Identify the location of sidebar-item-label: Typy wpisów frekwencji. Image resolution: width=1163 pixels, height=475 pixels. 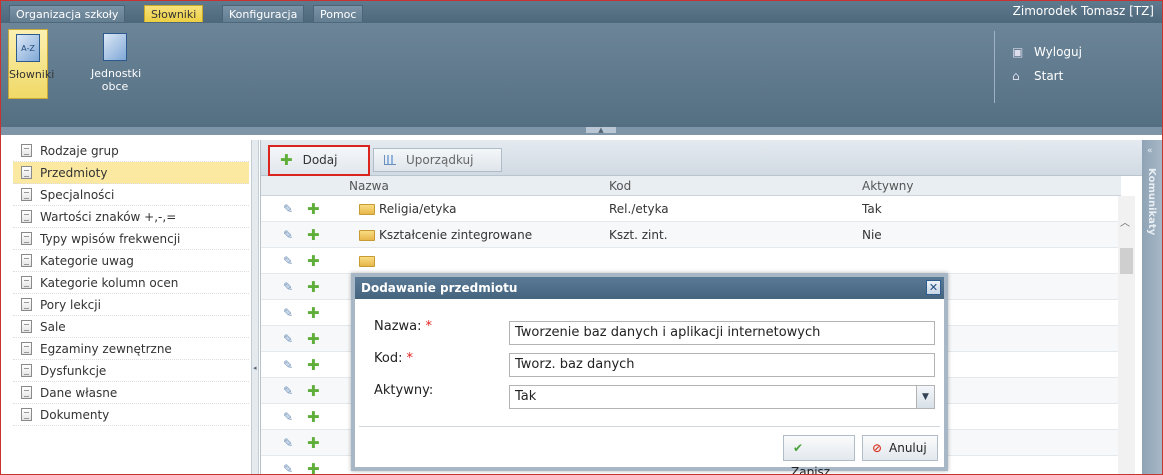
(110, 239).